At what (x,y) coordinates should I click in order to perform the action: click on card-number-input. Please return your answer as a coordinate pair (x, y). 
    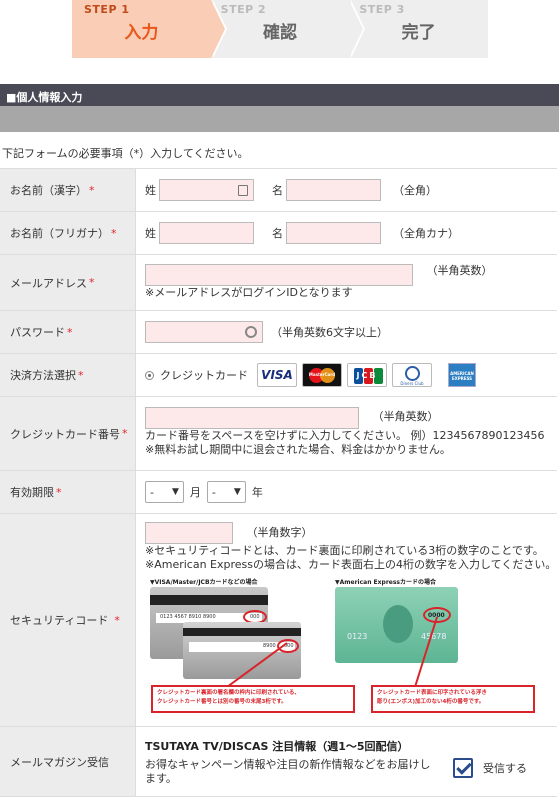
    Looking at the image, I should click on (252, 418).